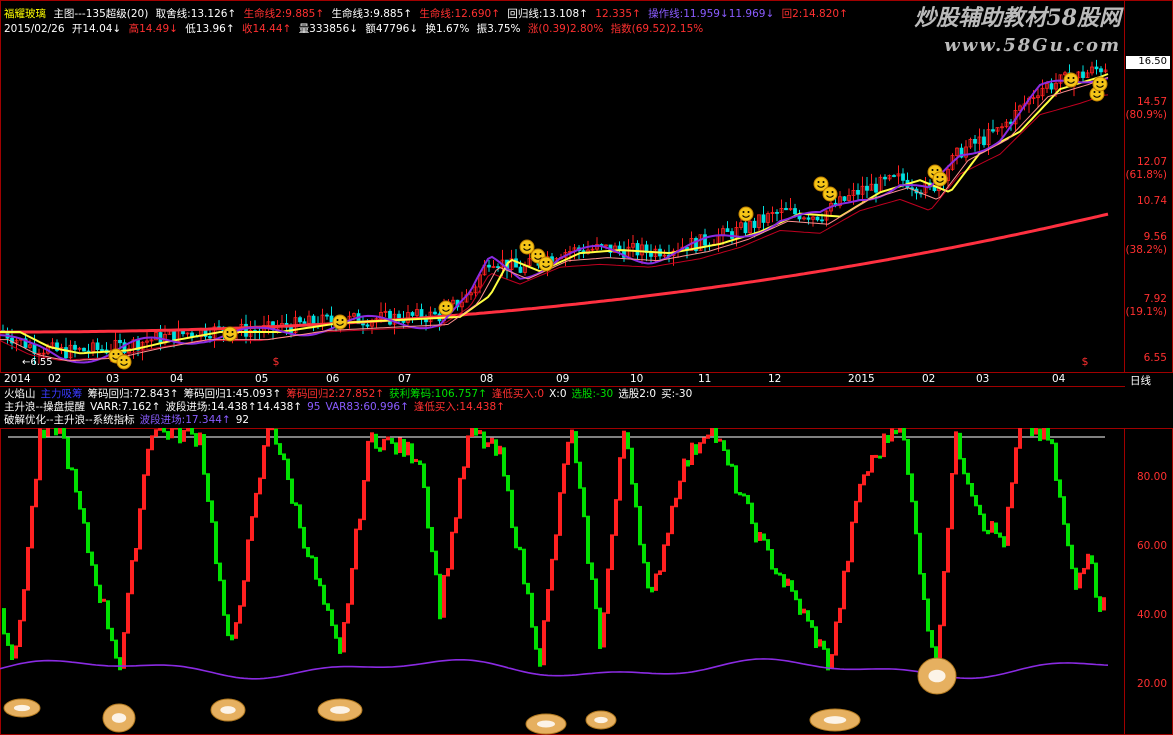  What do you see at coordinates (262, 379) in the screenshot?
I see `time-label: 05` at bounding box center [262, 379].